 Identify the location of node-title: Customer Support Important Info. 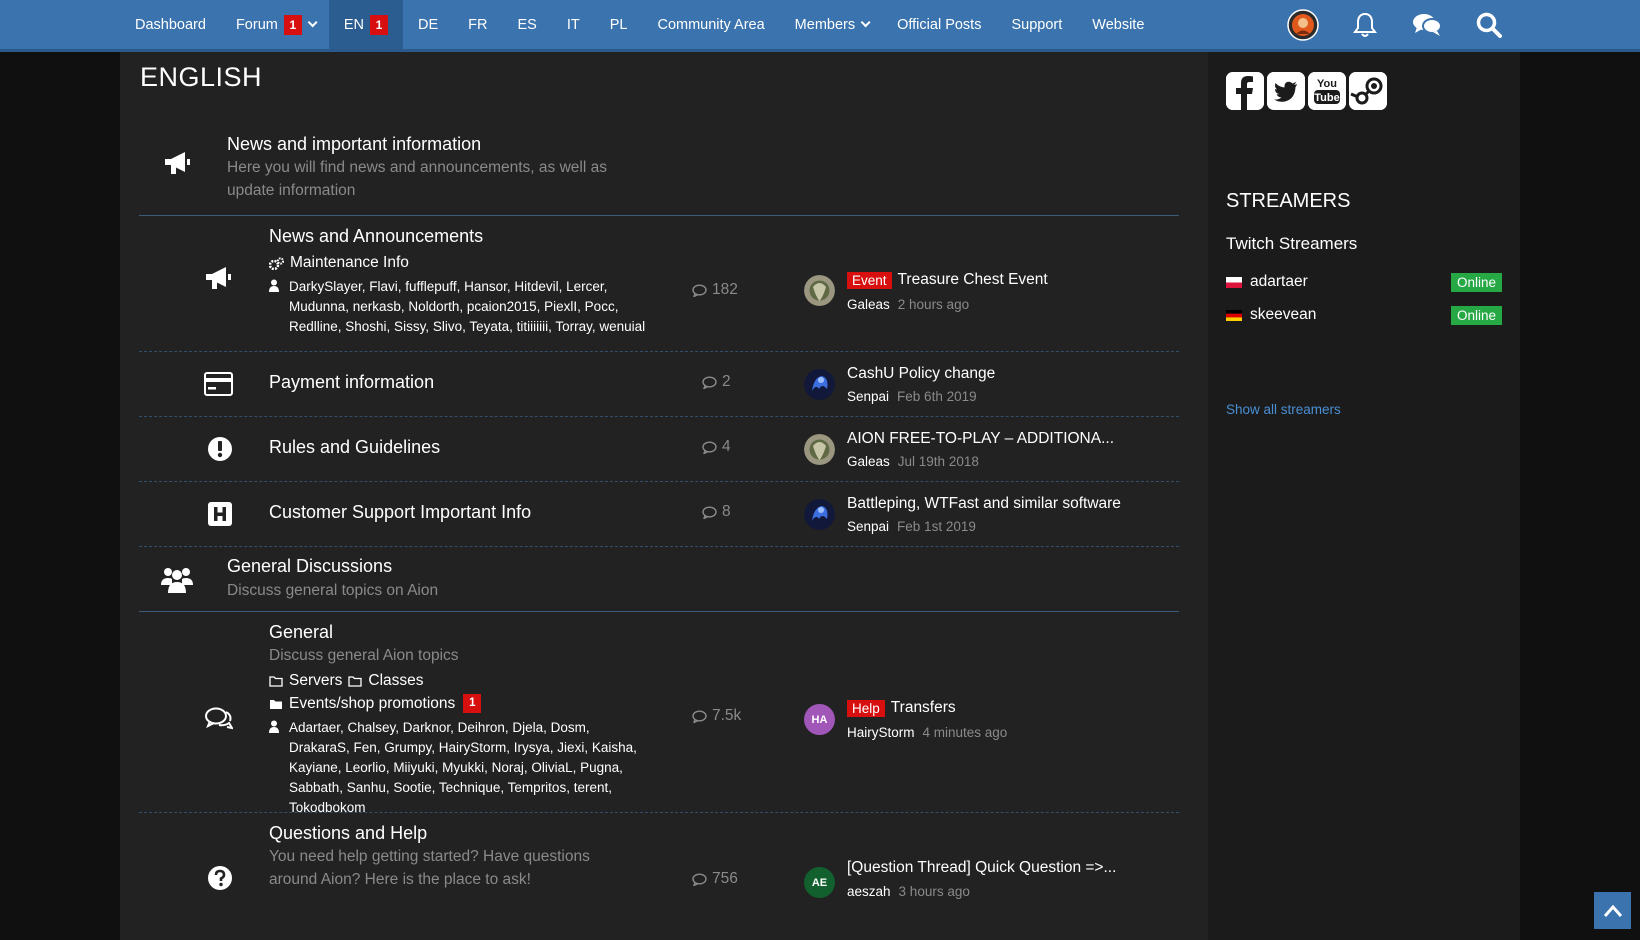
(400, 512).